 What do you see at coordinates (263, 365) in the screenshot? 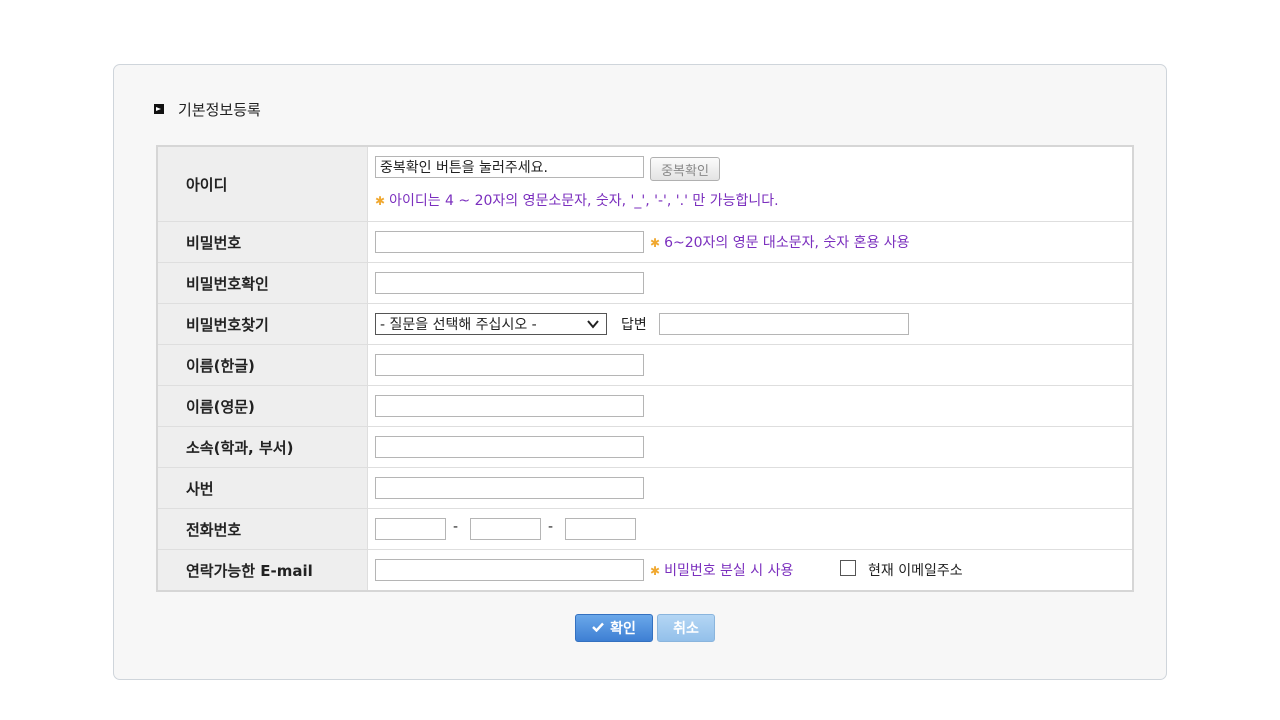
I see `label-name-kr: 이름(한글)` at bounding box center [263, 365].